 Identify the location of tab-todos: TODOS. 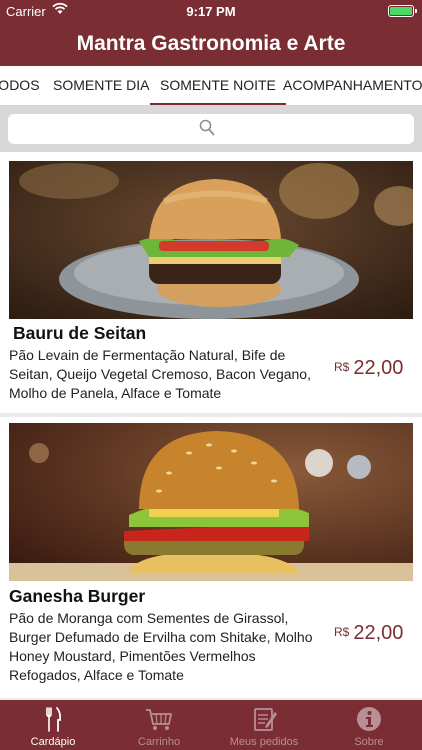
(20, 85).